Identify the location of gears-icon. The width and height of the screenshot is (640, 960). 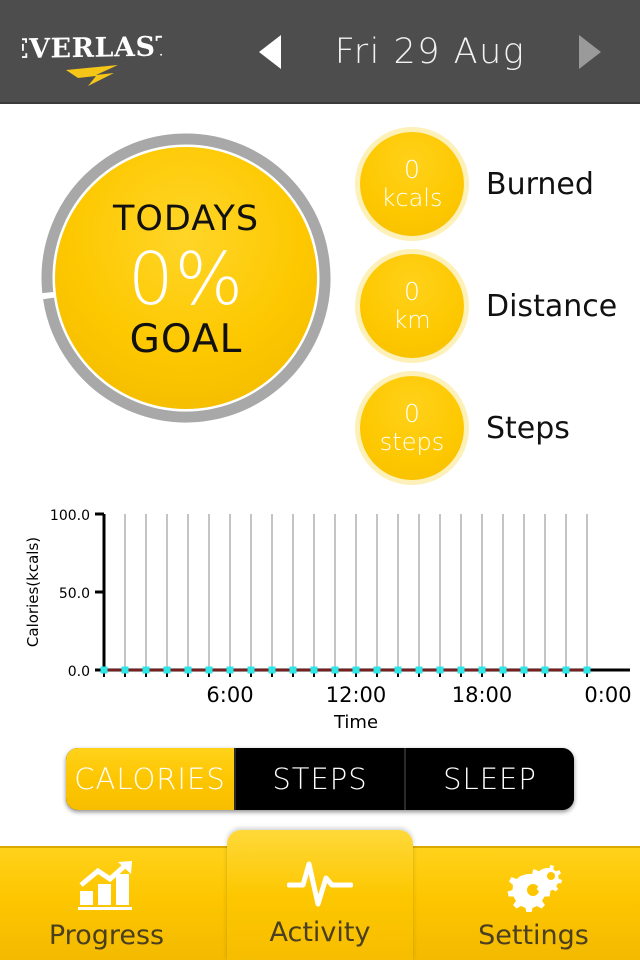
(534, 886).